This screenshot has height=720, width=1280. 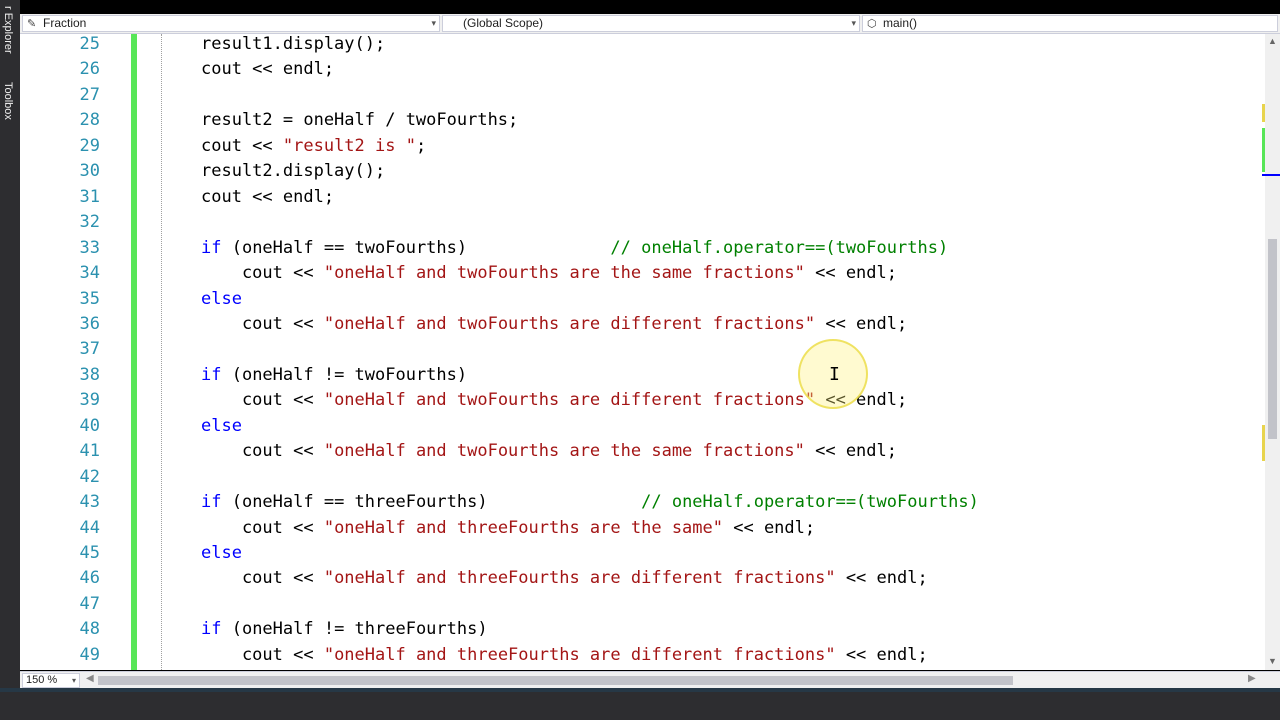 What do you see at coordinates (89, 374) in the screenshot?
I see `line-number: 38` at bounding box center [89, 374].